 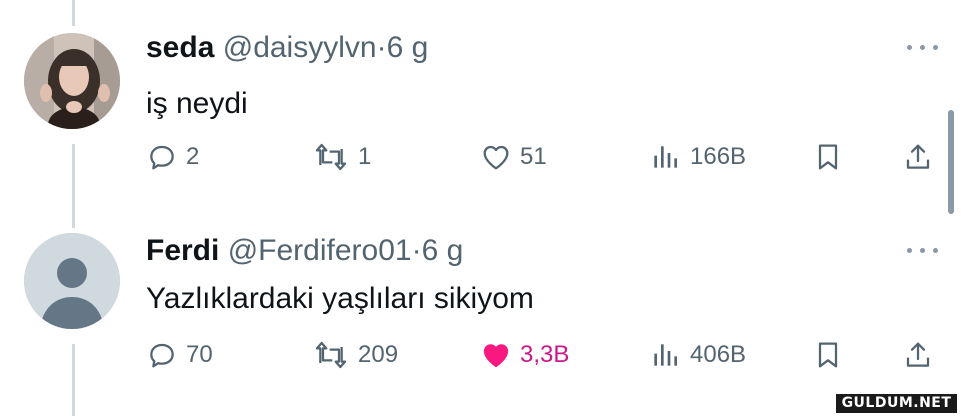 I want to click on like-button: 3,3B, so click(x=524, y=355).